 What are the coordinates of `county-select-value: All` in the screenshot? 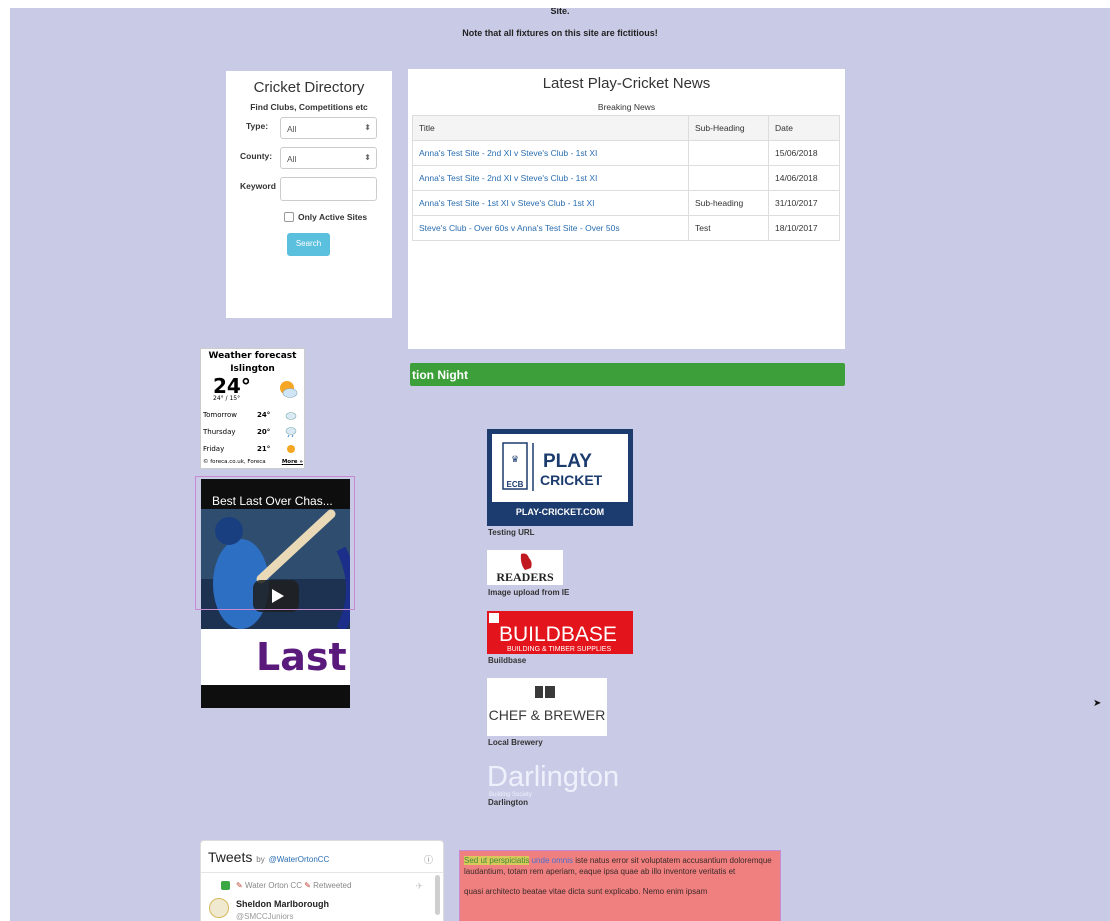 It's located at (292, 159).